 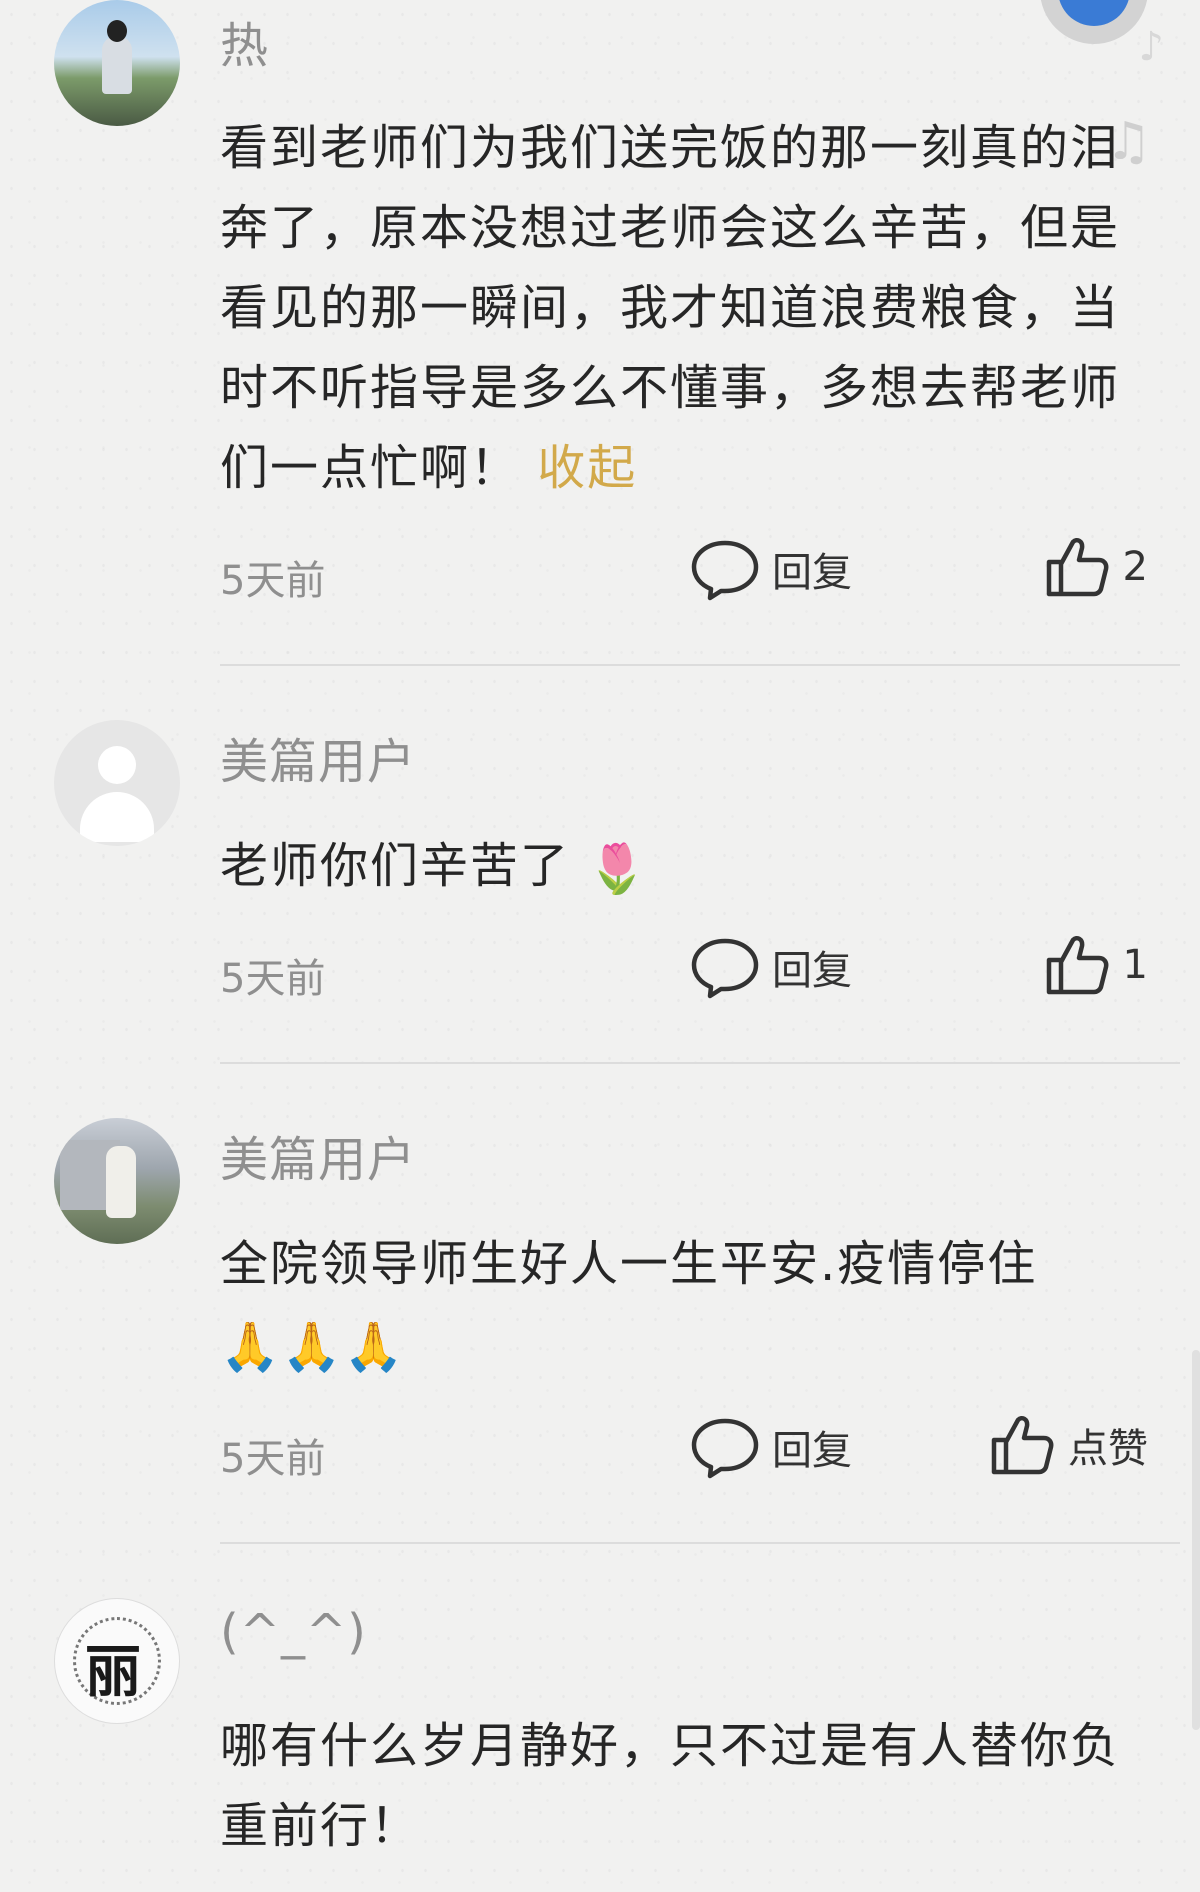 What do you see at coordinates (587, 468) in the screenshot?
I see `collapse-link: 收起` at bounding box center [587, 468].